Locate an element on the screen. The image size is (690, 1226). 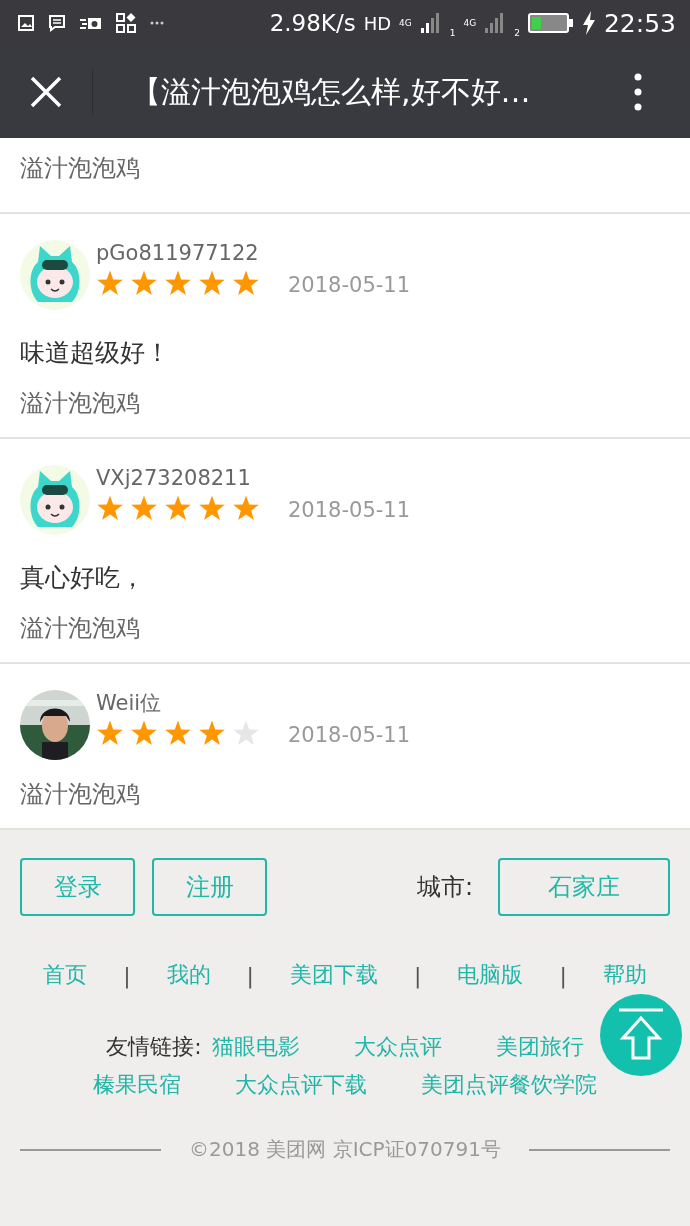
account-button: 注册 is located at coordinates (209, 887).